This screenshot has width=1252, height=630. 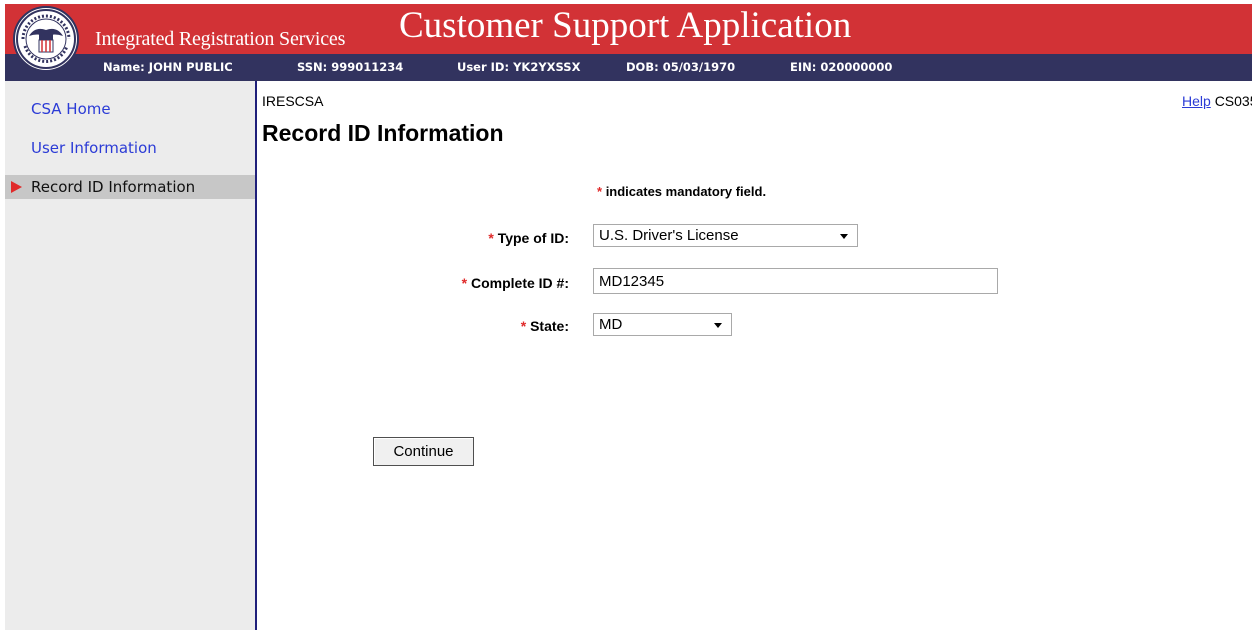 I want to click on info-name: Name: JOHN PUBLIC, so click(x=168, y=67).